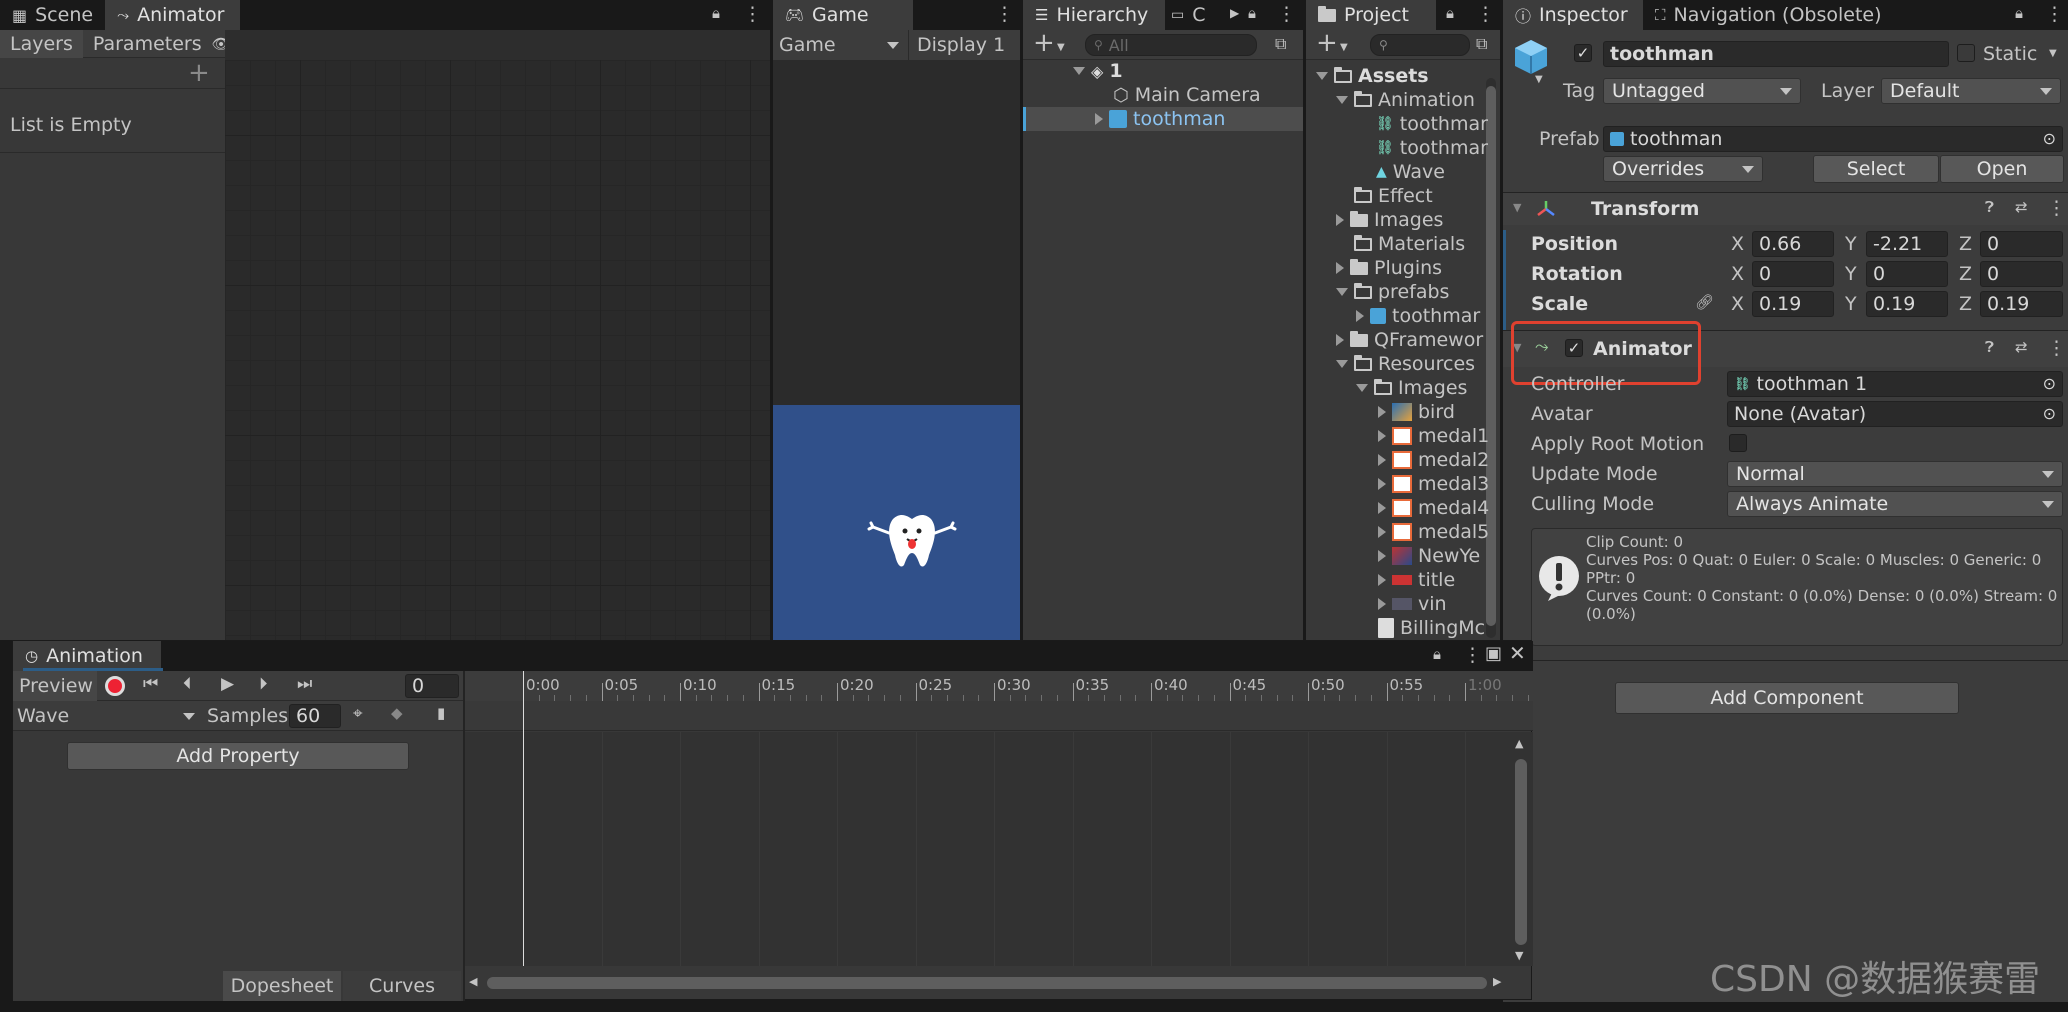 The height and width of the screenshot is (1012, 2068). Describe the element at coordinates (199, 73) in the screenshot. I see `add-layer-icon: +` at that location.